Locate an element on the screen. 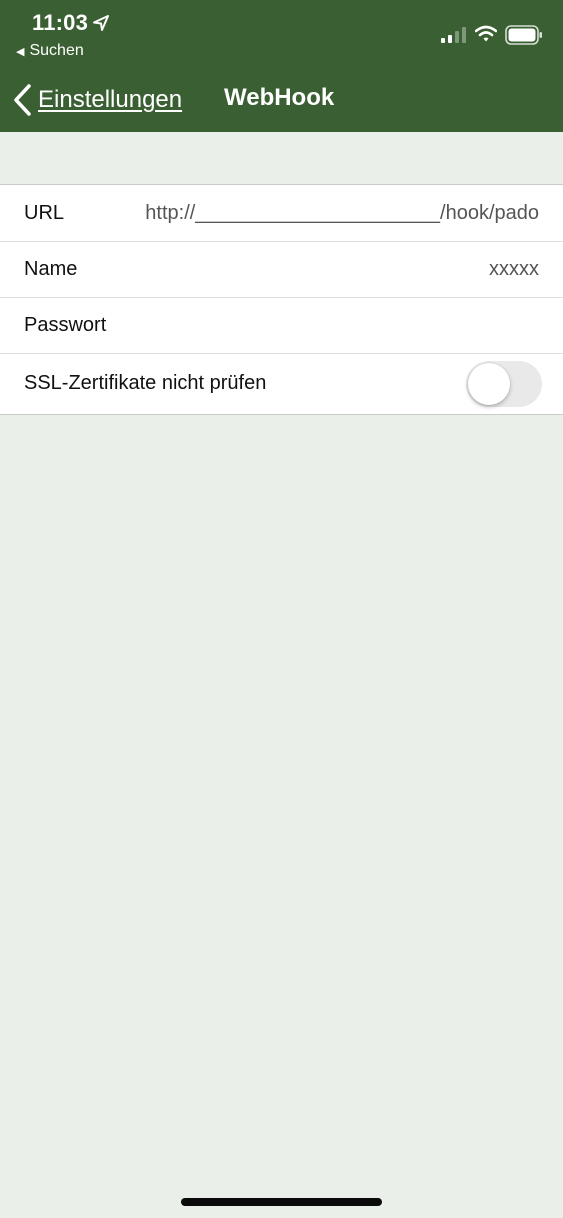 The image size is (563, 1218). back-to-app-link: ◀ Suchen is located at coordinates (50, 51).